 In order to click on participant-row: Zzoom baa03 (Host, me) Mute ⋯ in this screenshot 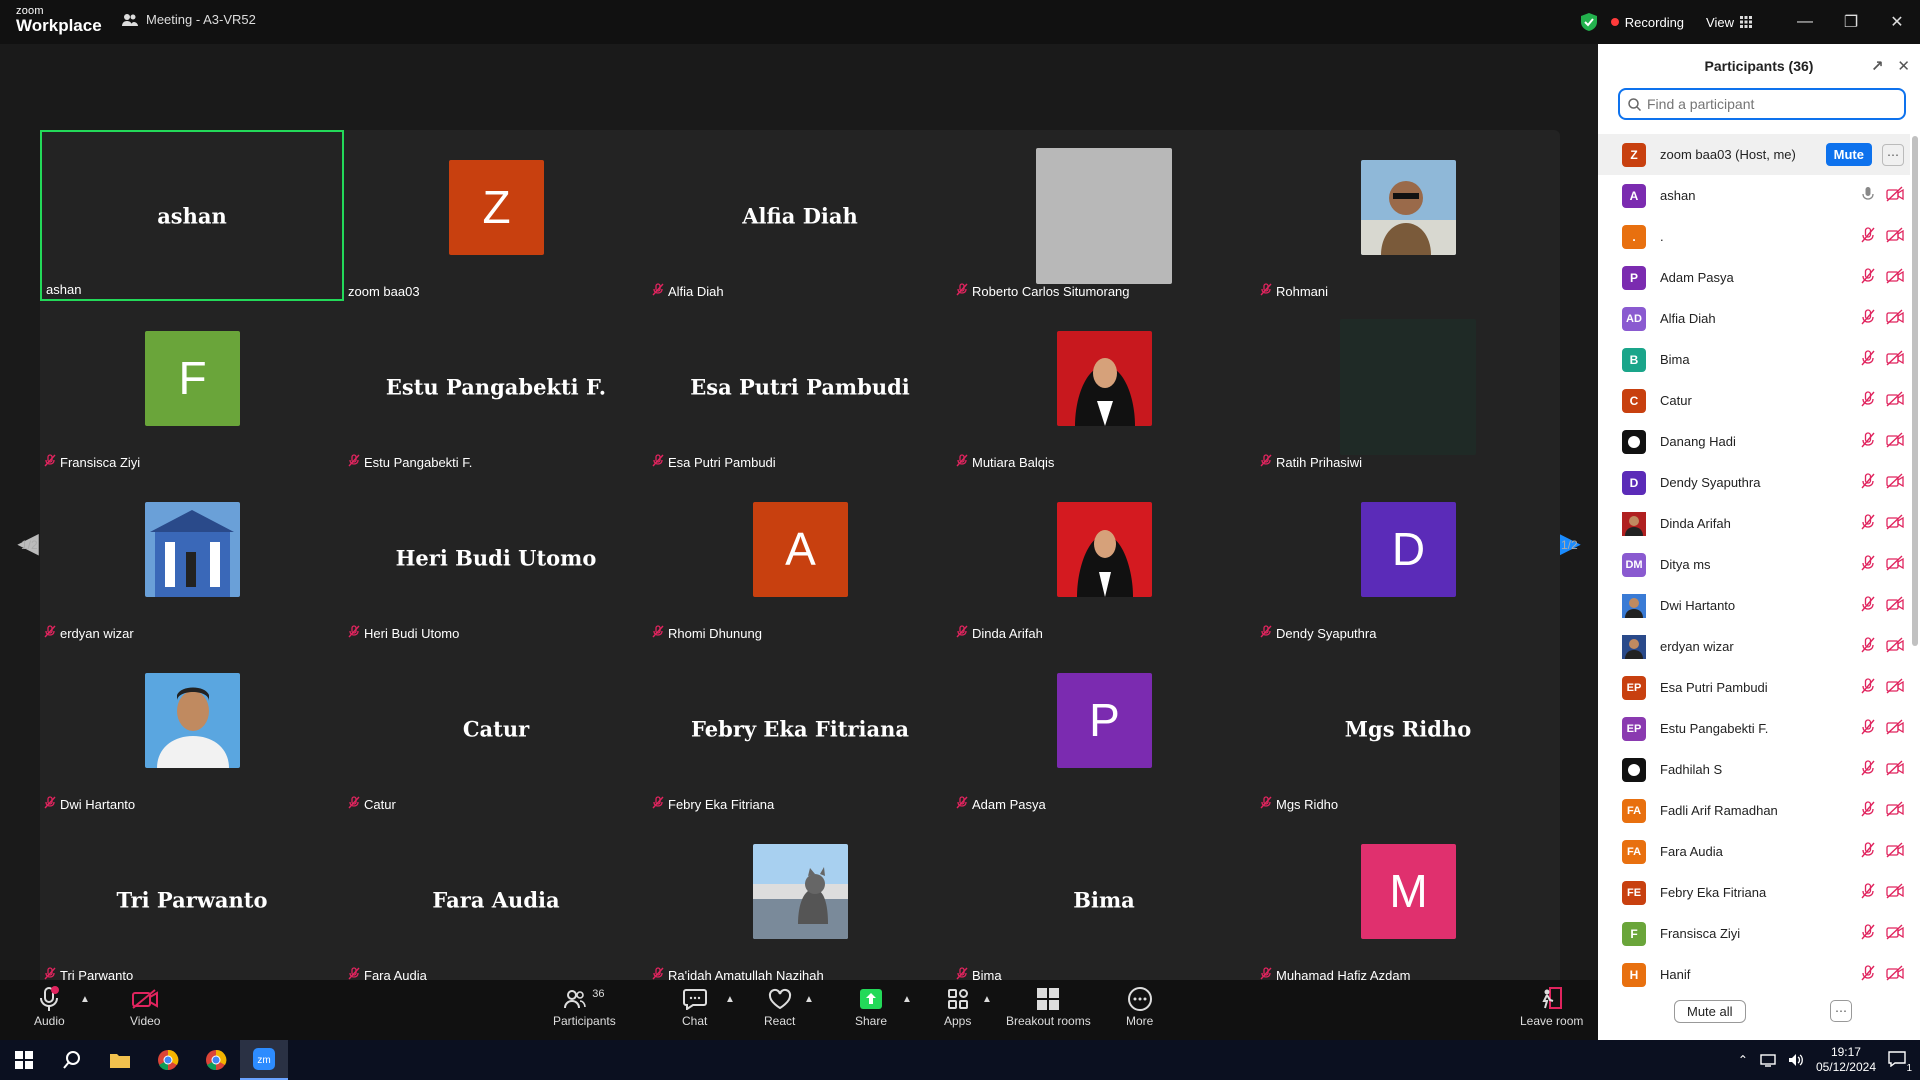, I will do `click(1754, 154)`.